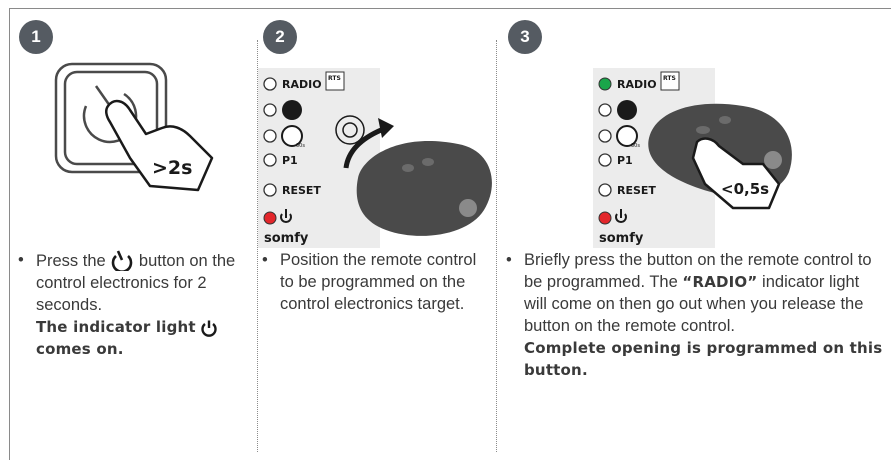 Image resolution: width=891 pixels, height=460 pixels. I want to click on control-electronics-panel: RADIO RTS 30s P1 RESET somfy, so click(375, 158).